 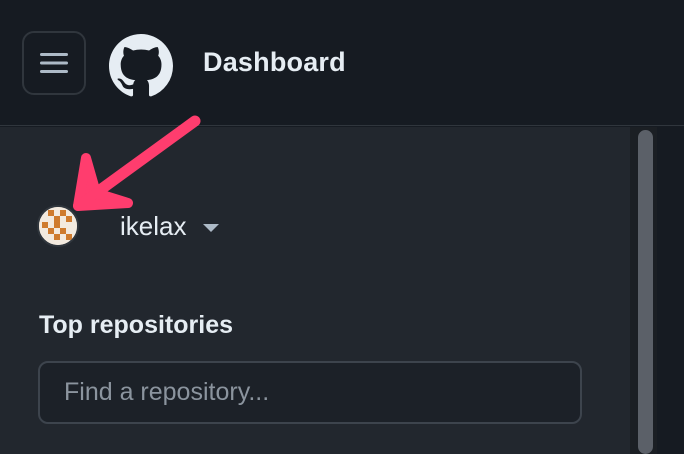 I want to click on hamburger-icon, so click(x=54, y=63).